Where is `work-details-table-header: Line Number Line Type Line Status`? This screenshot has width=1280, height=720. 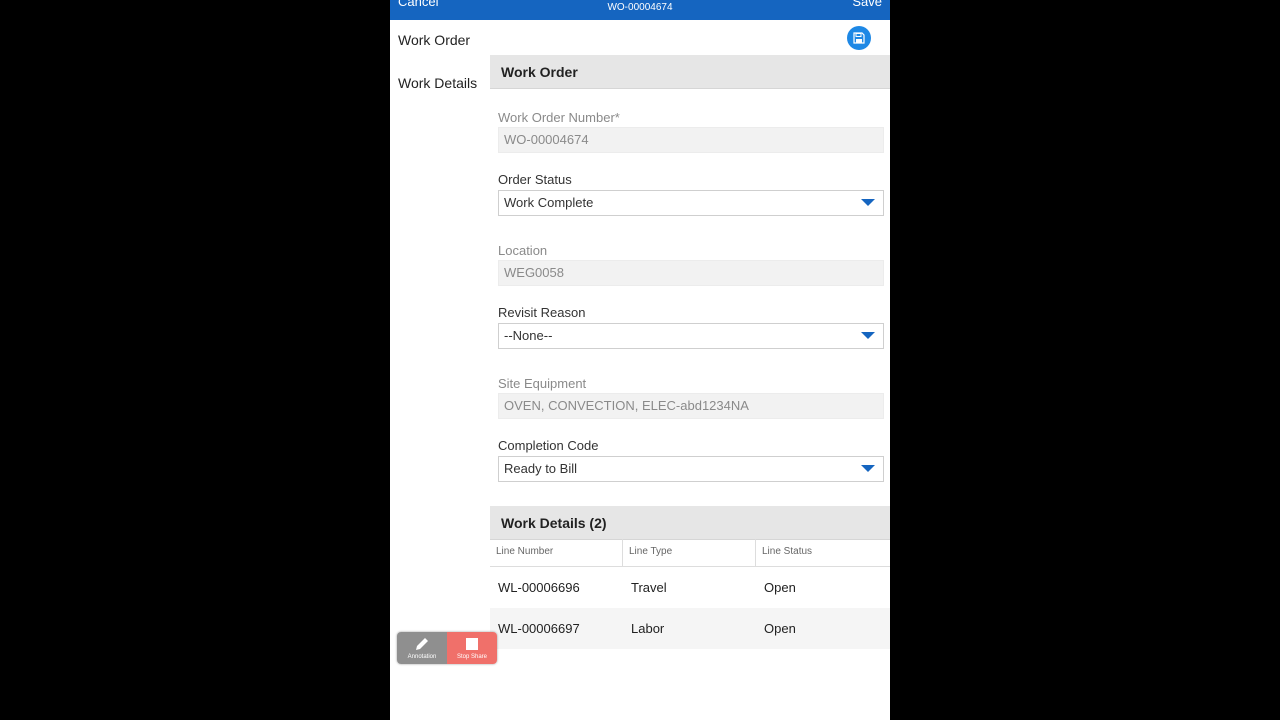
work-details-table-header: Line Number Line Type Line Status is located at coordinates (690, 553).